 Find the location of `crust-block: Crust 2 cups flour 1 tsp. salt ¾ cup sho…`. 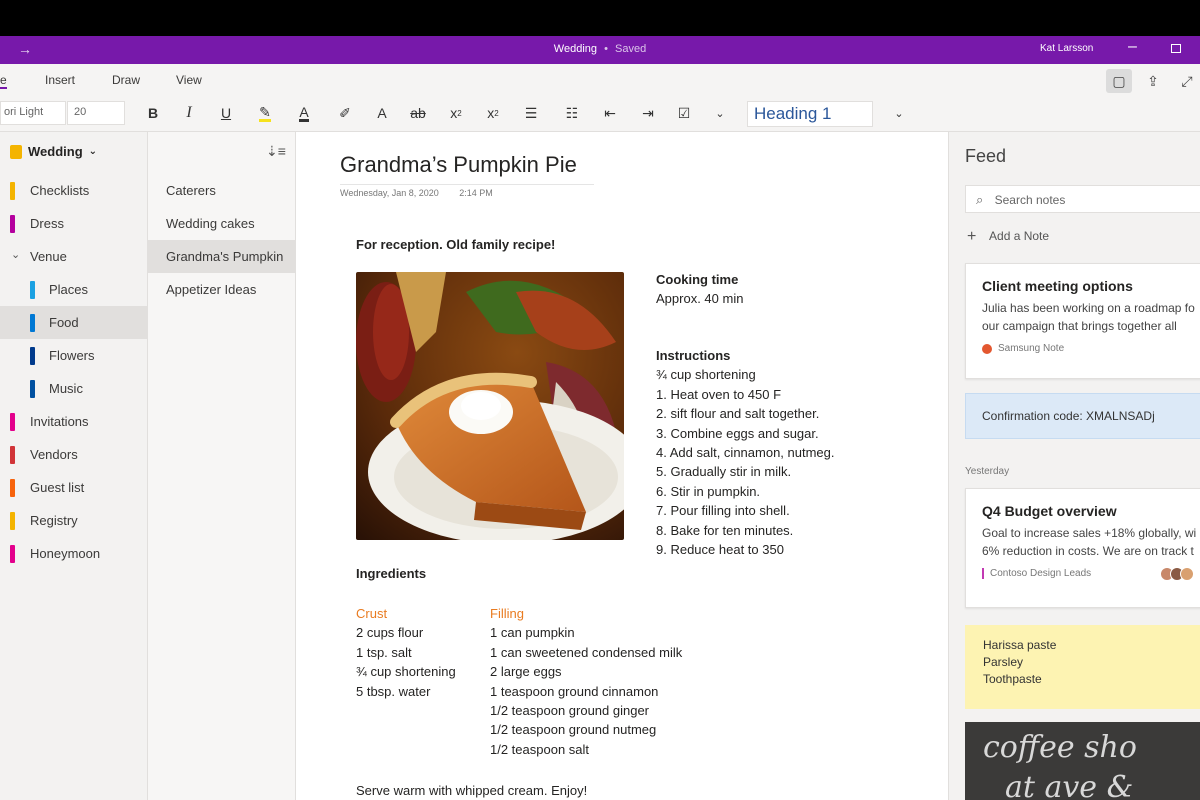

crust-block: Crust 2 cups flour 1 tsp. salt ¾ cup sho… is located at coordinates (406, 652).